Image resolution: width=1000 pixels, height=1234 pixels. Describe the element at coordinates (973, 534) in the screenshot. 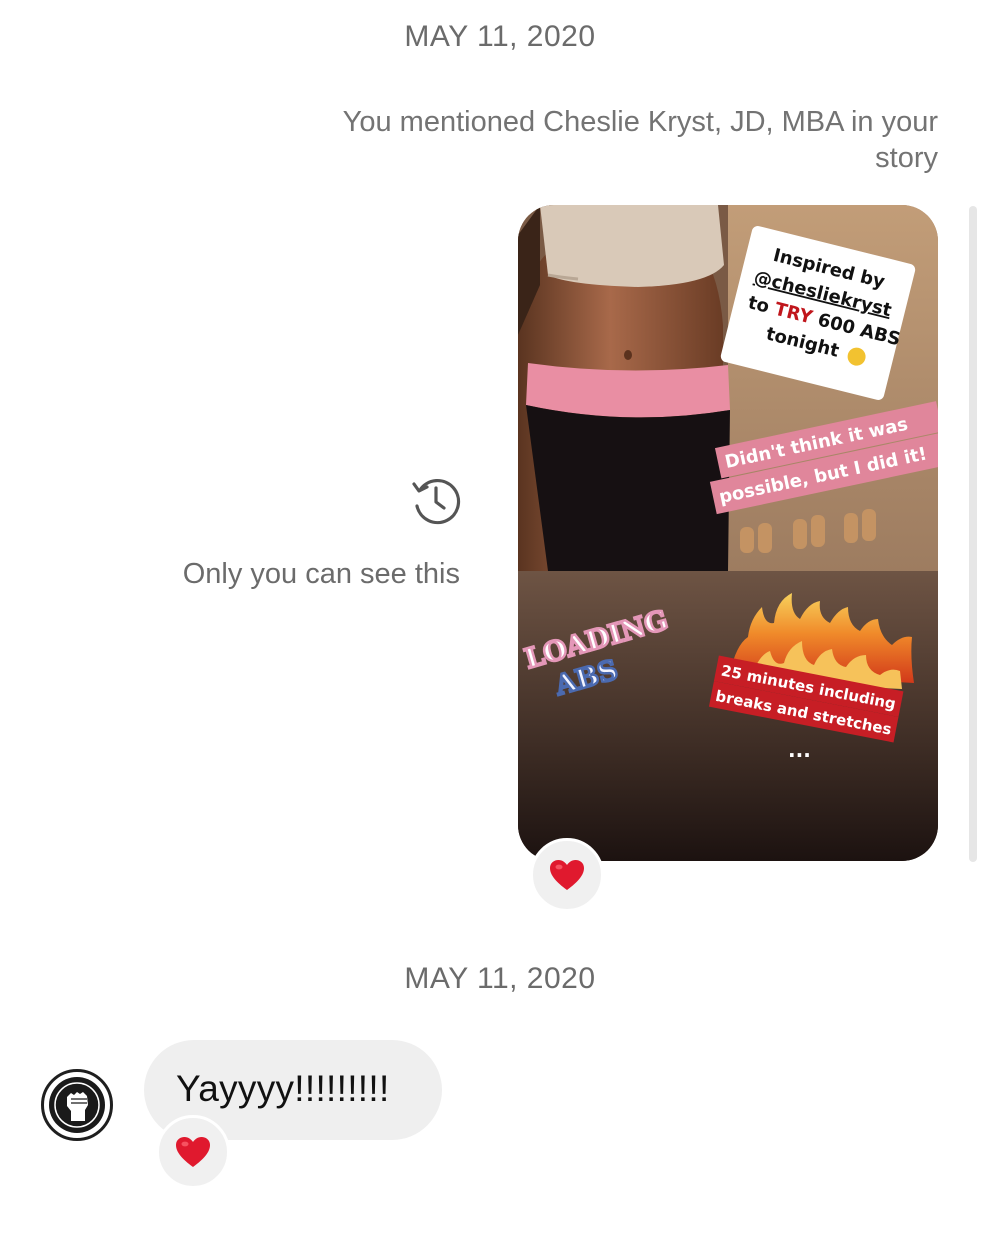

I see `scrollbar` at that location.